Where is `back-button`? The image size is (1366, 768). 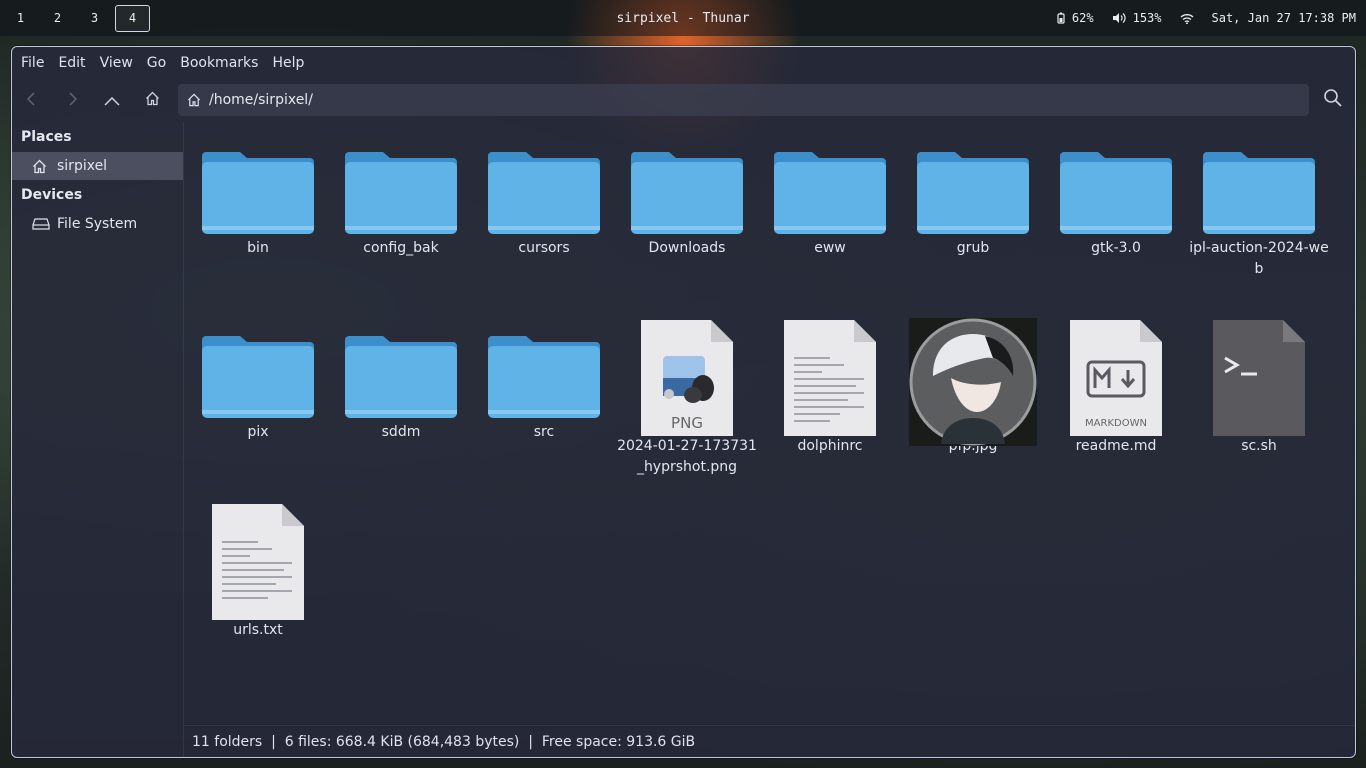 back-button is located at coordinates (32, 100).